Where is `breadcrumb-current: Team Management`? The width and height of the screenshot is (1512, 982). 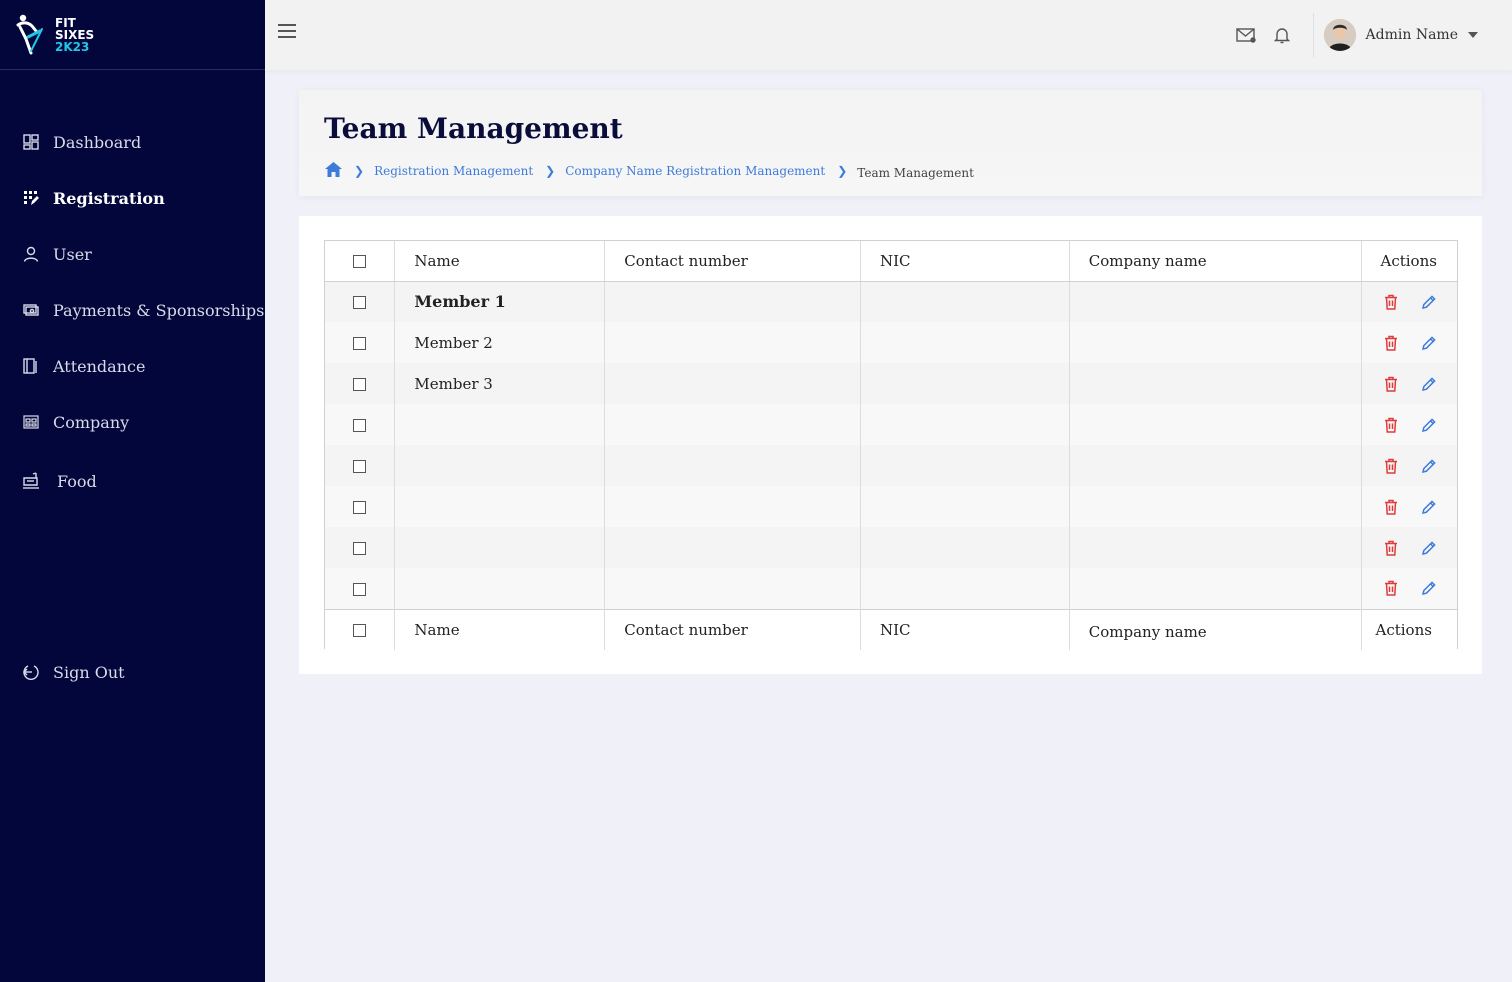 breadcrumb-current: Team Management is located at coordinates (915, 172).